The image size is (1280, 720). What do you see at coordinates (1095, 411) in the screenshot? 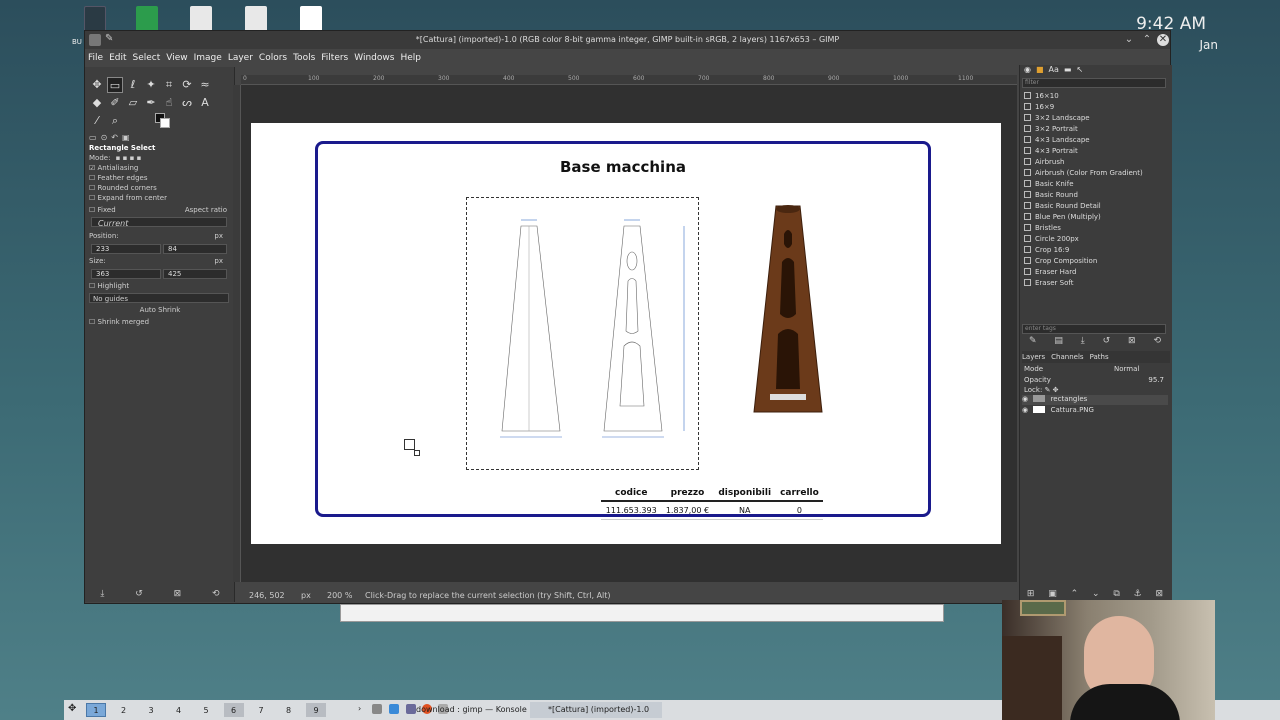
I see `layer-item: ◉ Cattura.PNG` at bounding box center [1095, 411].